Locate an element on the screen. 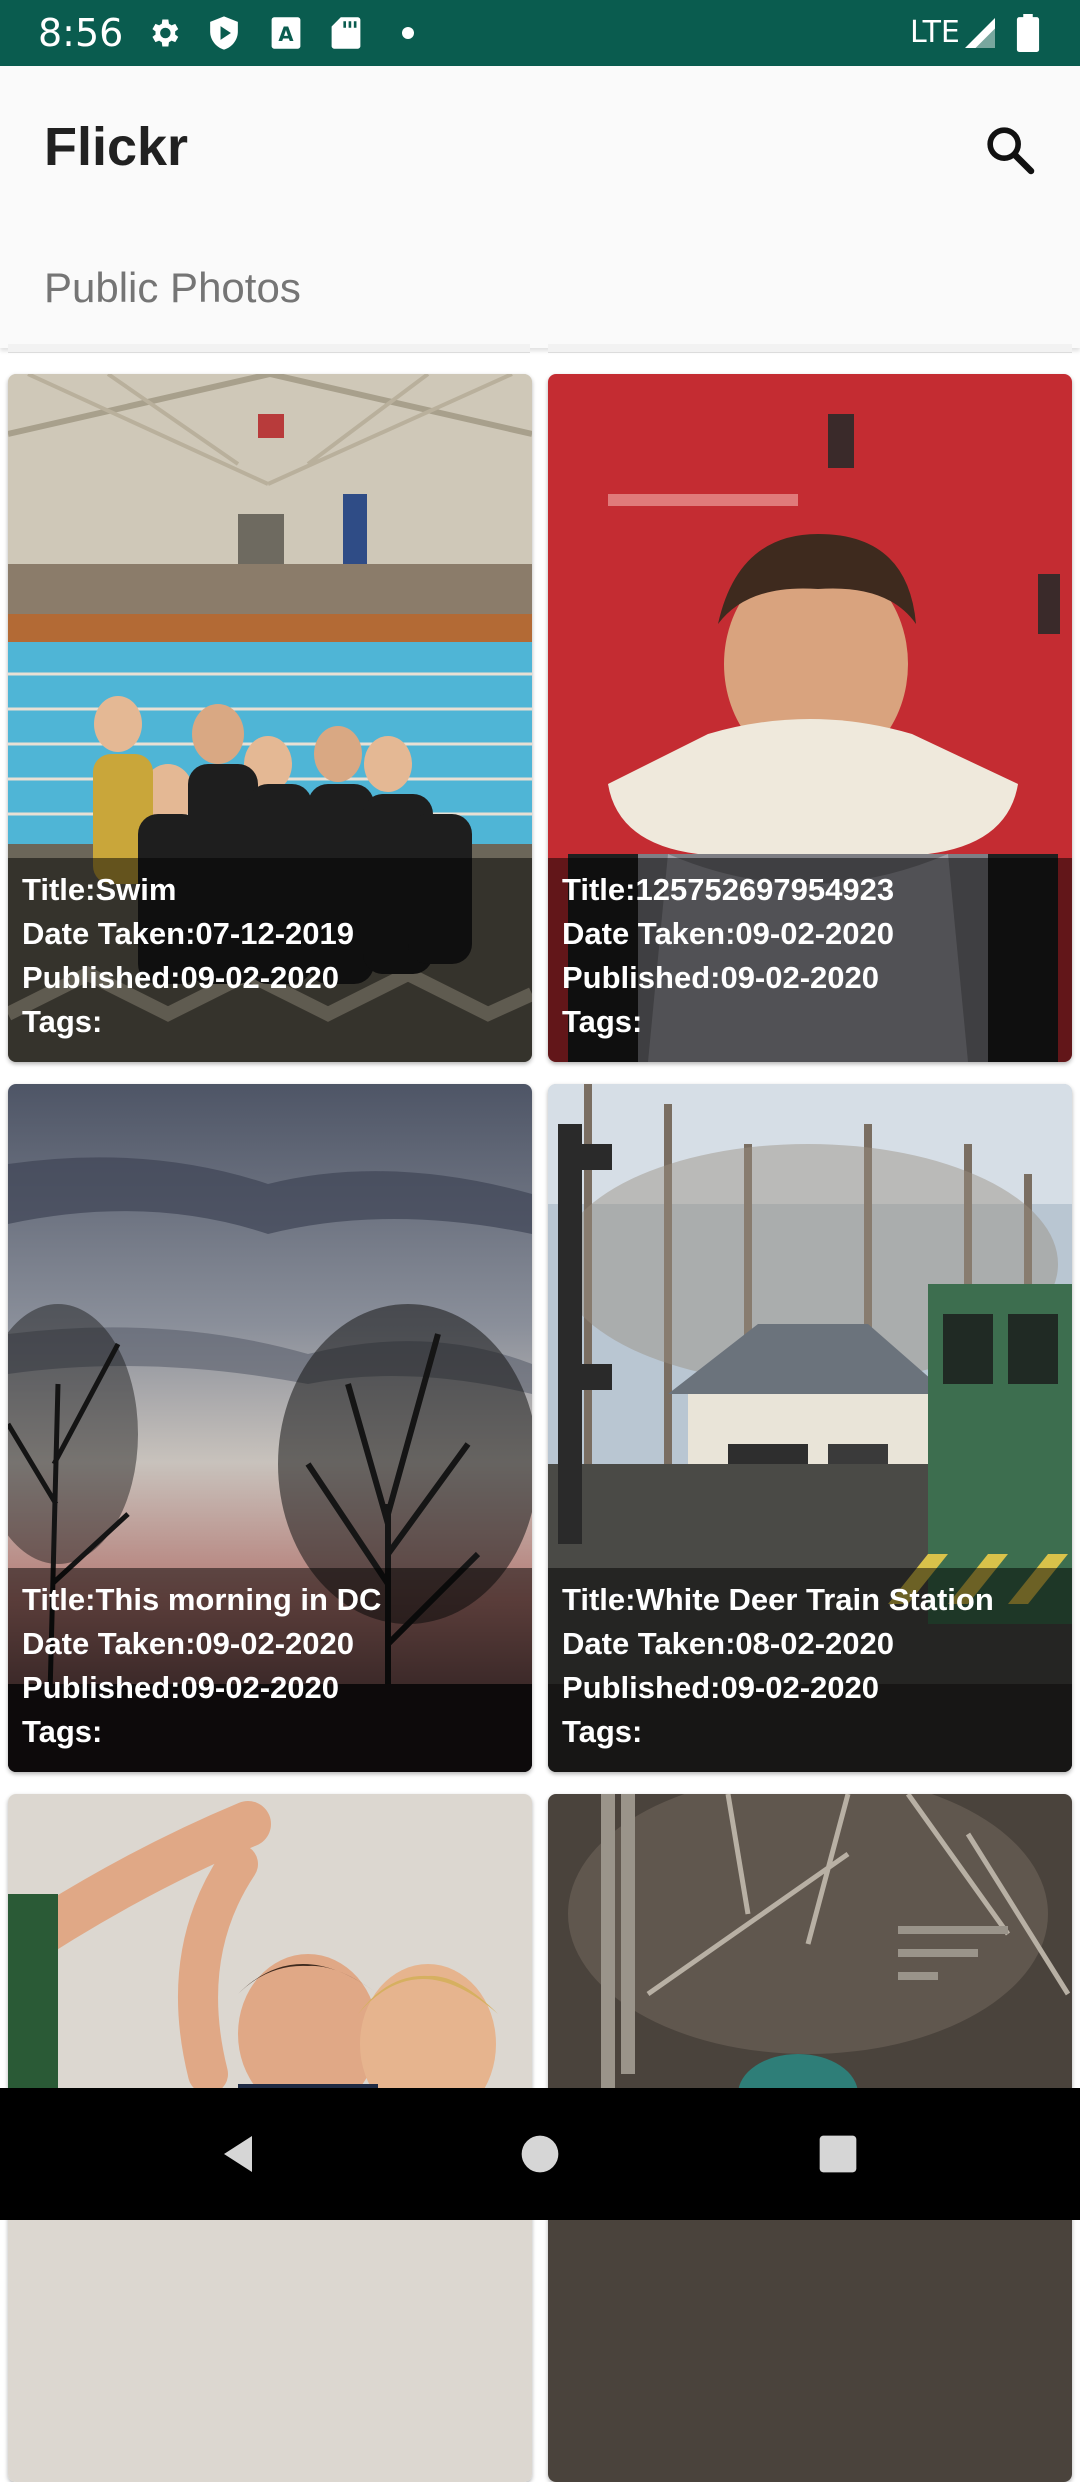  back-button is located at coordinates (240, 2154).